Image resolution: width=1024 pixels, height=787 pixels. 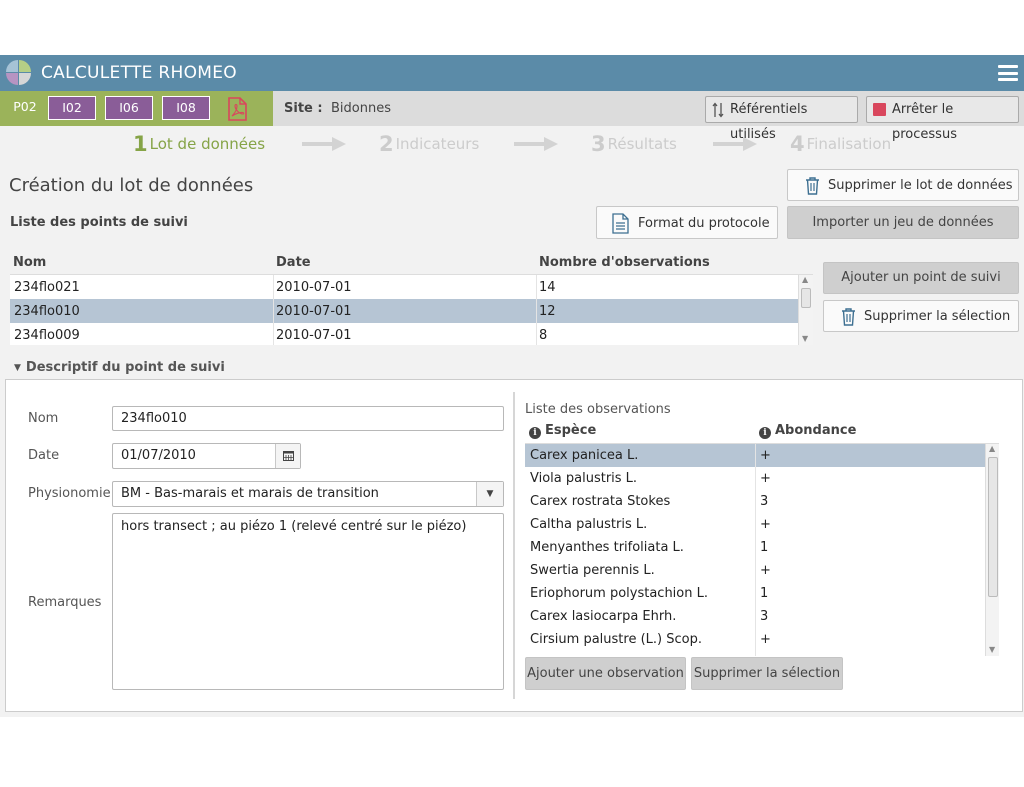 I want to click on step-number: 1, so click(x=140, y=144).